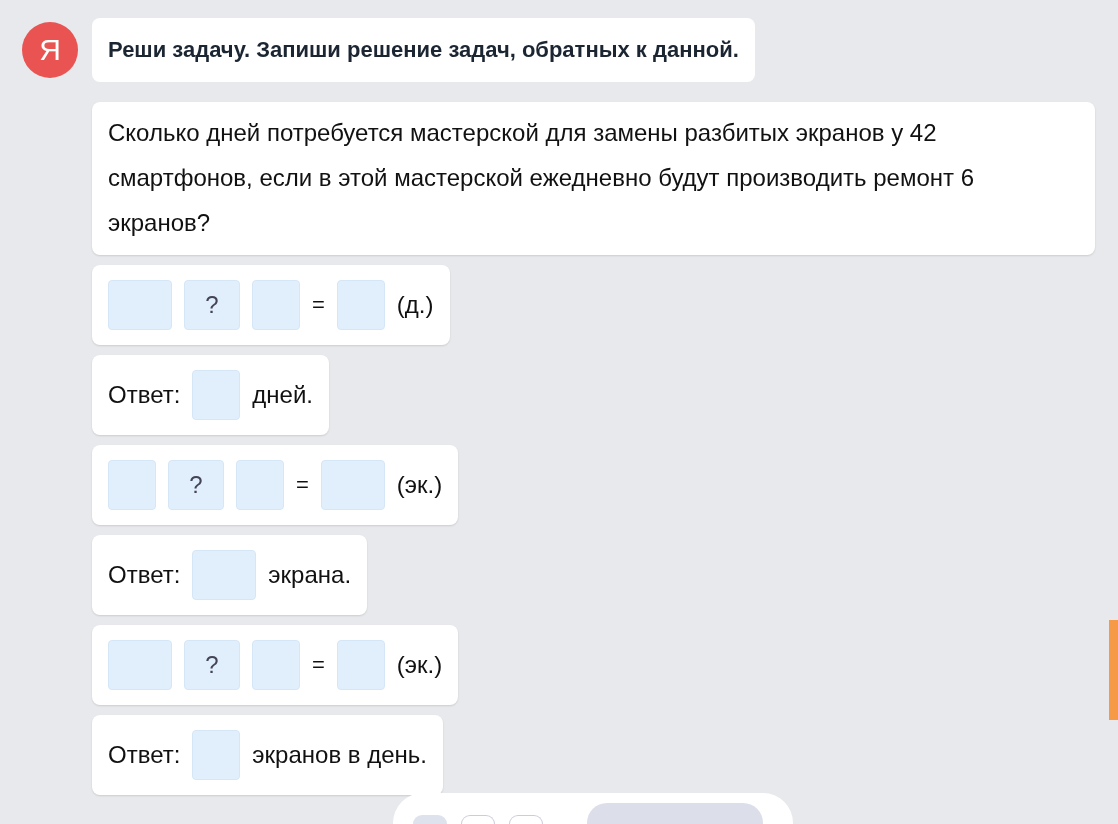  Describe the element at coordinates (339, 755) in the screenshot. I see `answer-unit: экранов в день.` at that location.